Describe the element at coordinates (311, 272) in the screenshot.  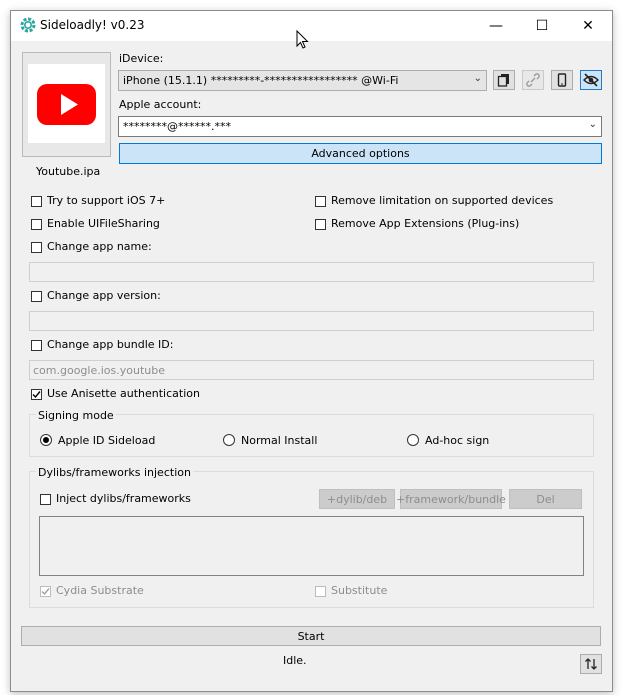
I see `app-name-field` at that location.